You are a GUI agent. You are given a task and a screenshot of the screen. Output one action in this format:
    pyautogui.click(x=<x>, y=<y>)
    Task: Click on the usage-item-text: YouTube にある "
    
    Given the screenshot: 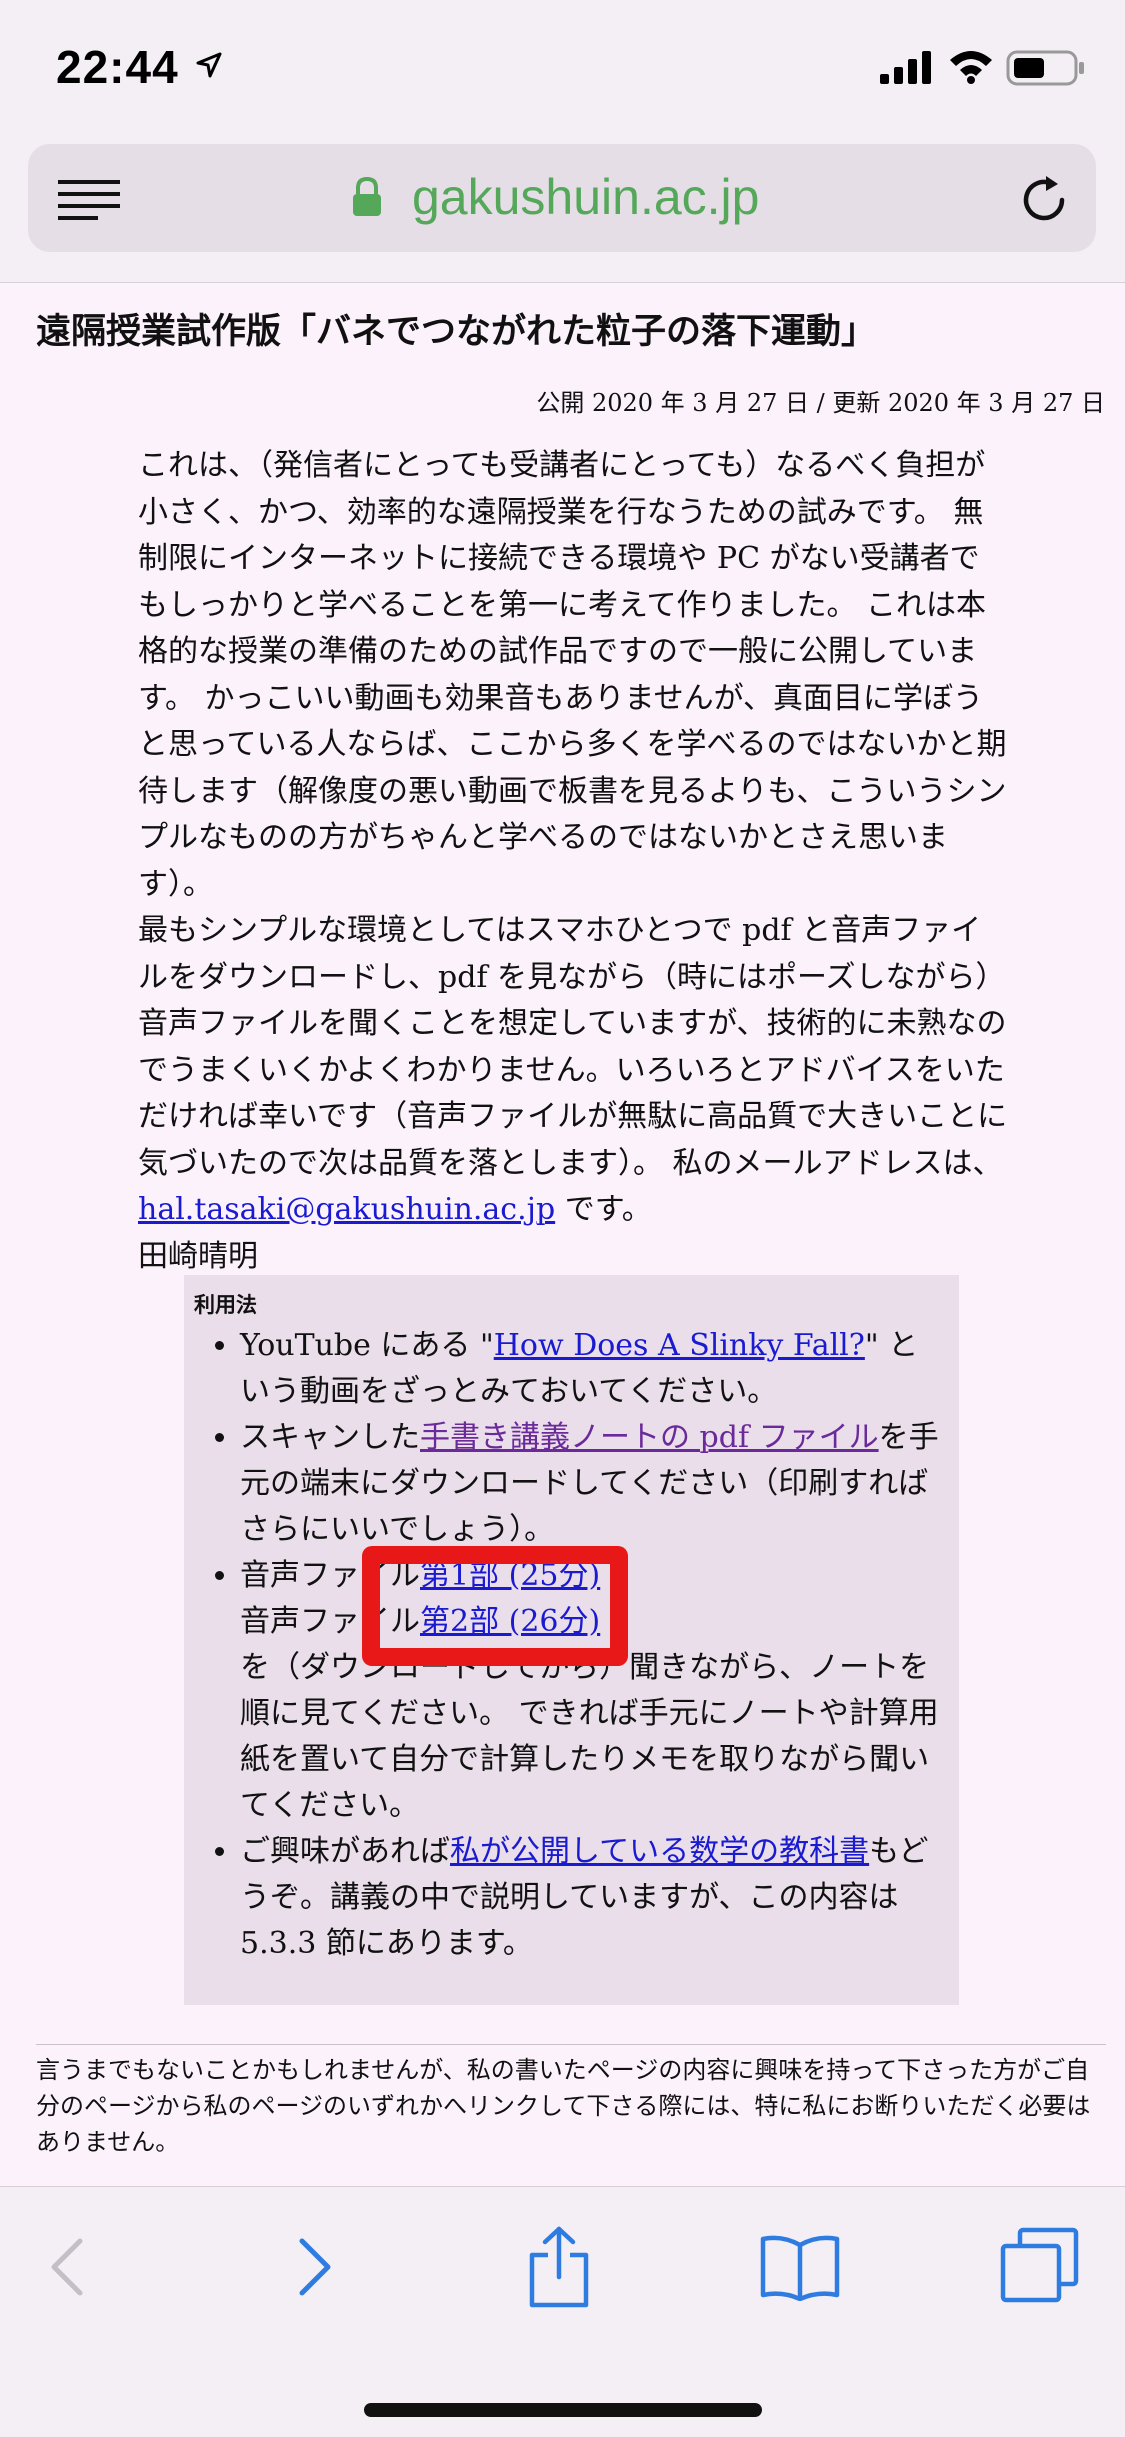 What is the action you would take?
    pyautogui.click(x=367, y=1345)
    